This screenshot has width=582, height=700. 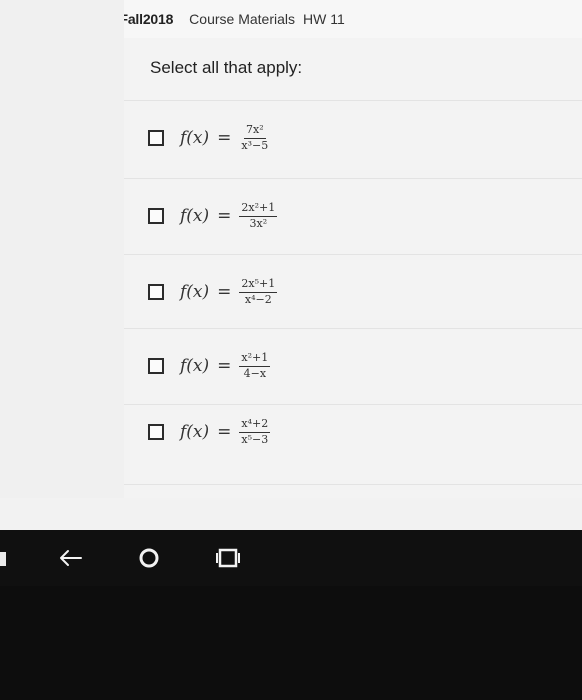 What do you see at coordinates (353, 138) in the screenshot?
I see `answer-option: f(x) = 7x² x³−5` at bounding box center [353, 138].